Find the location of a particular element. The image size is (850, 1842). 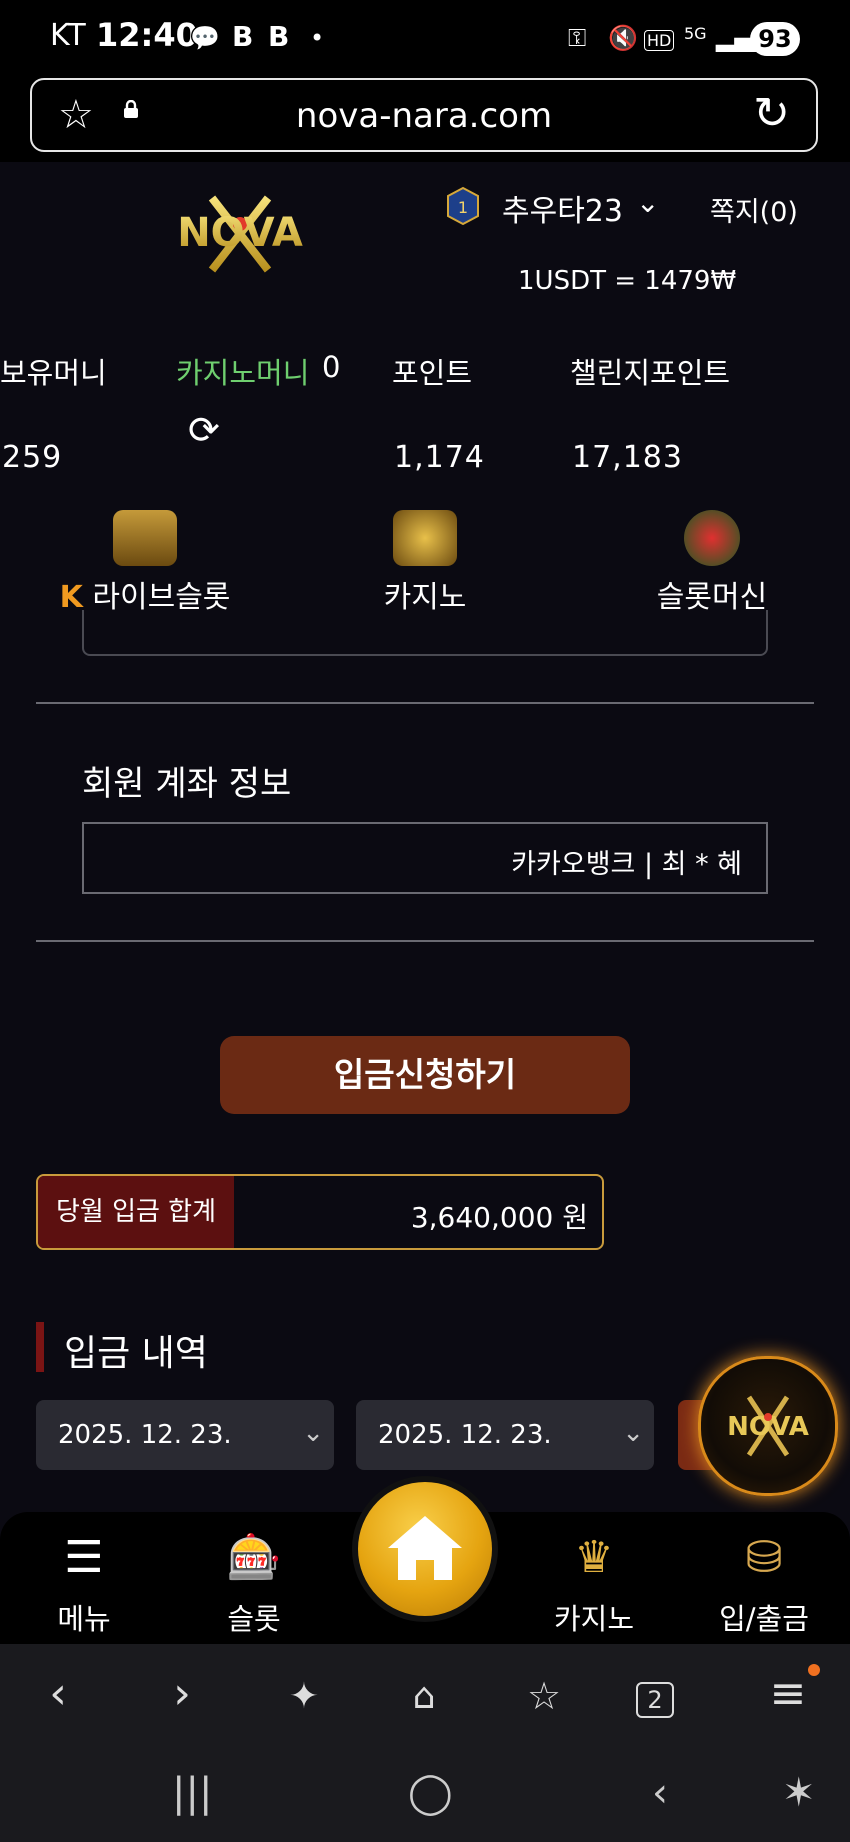

date-from-value: 2025. 12. 23. is located at coordinates (145, 1435).